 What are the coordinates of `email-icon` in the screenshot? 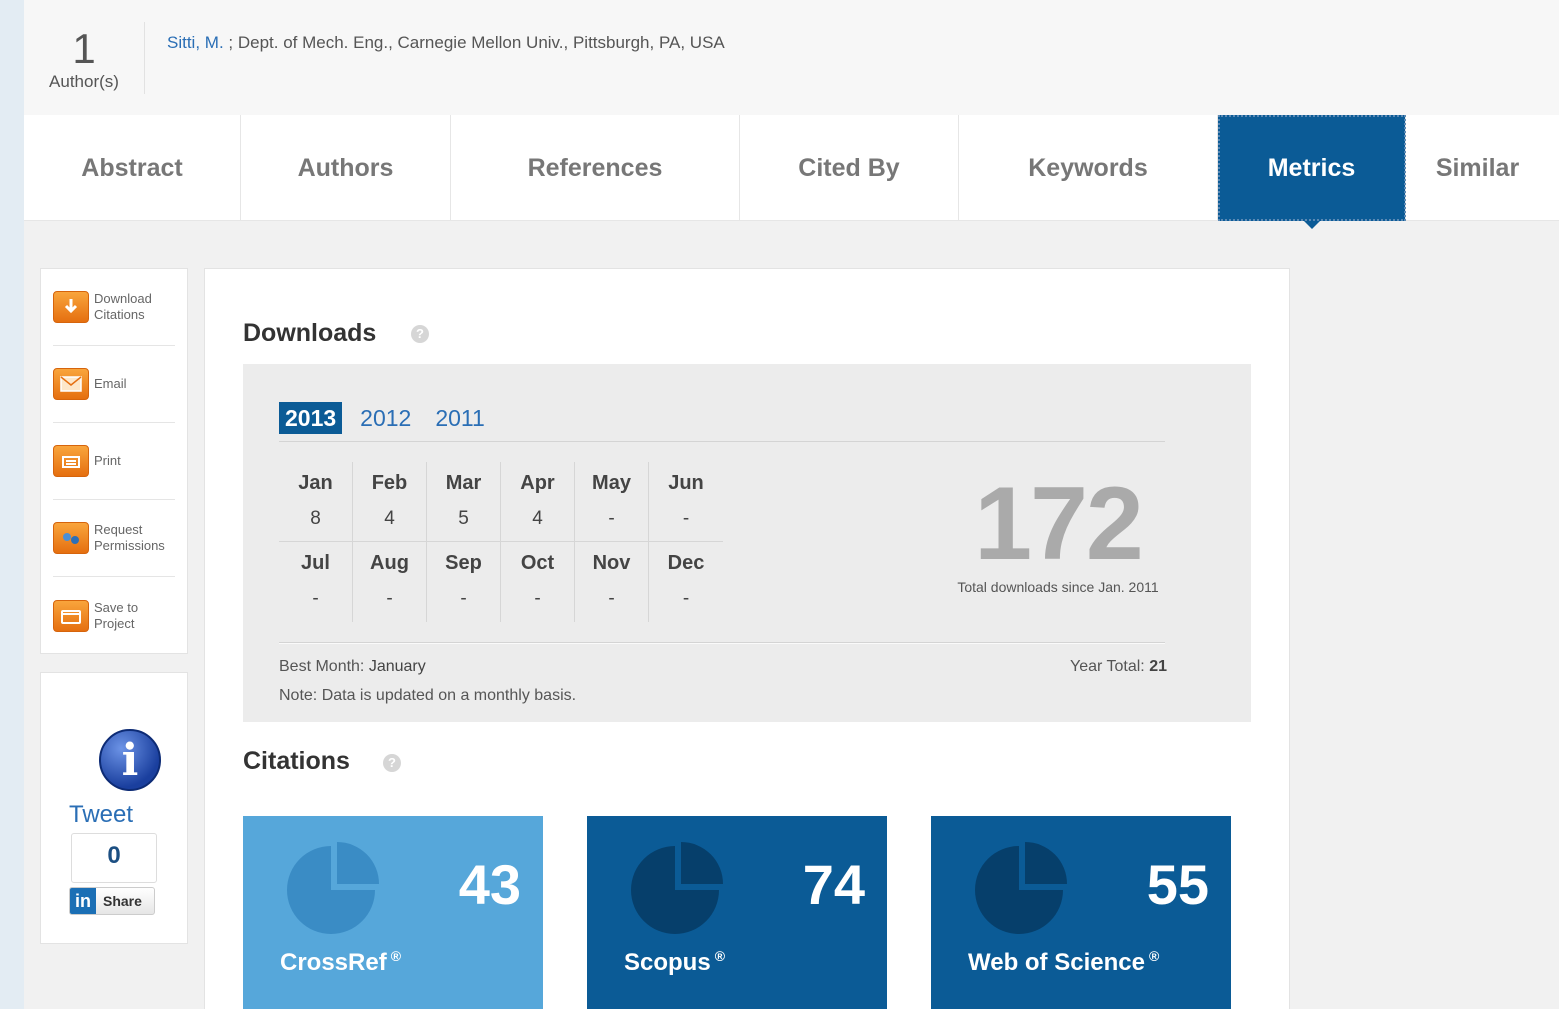 It's located at (71, 384).